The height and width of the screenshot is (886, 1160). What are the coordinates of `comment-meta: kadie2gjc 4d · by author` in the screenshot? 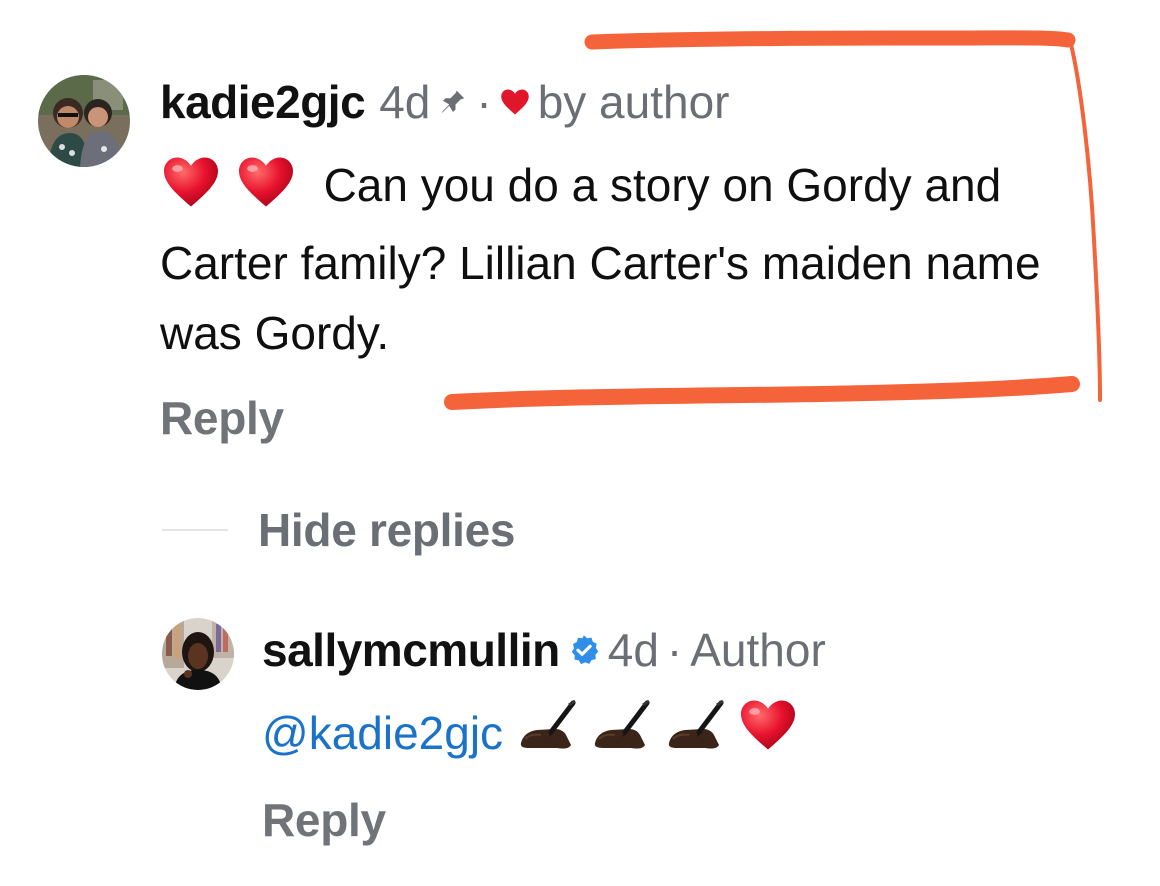 It's located at (444, 102).